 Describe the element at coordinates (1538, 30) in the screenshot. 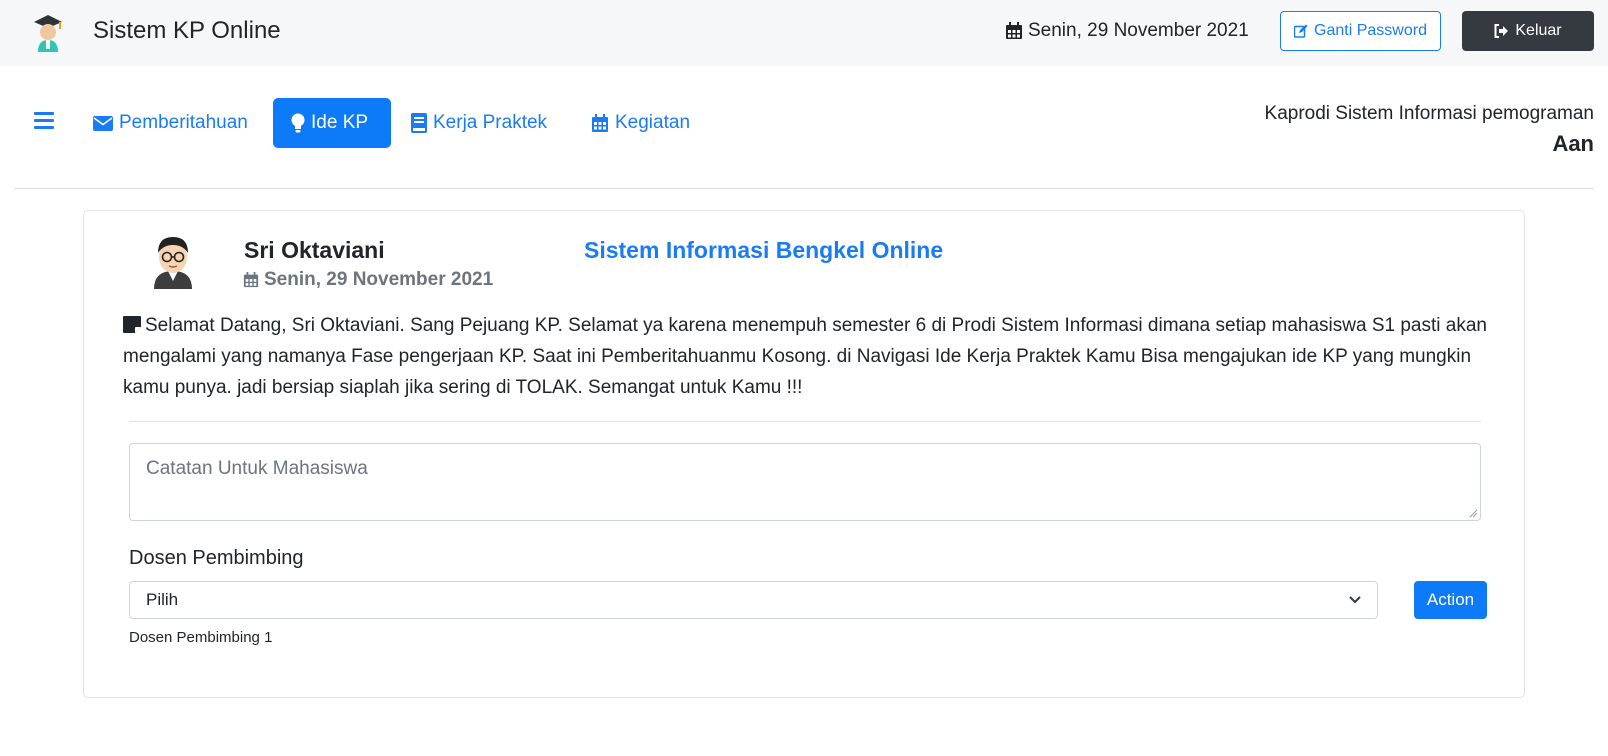

I see `logout-label: Keluar` at that location.